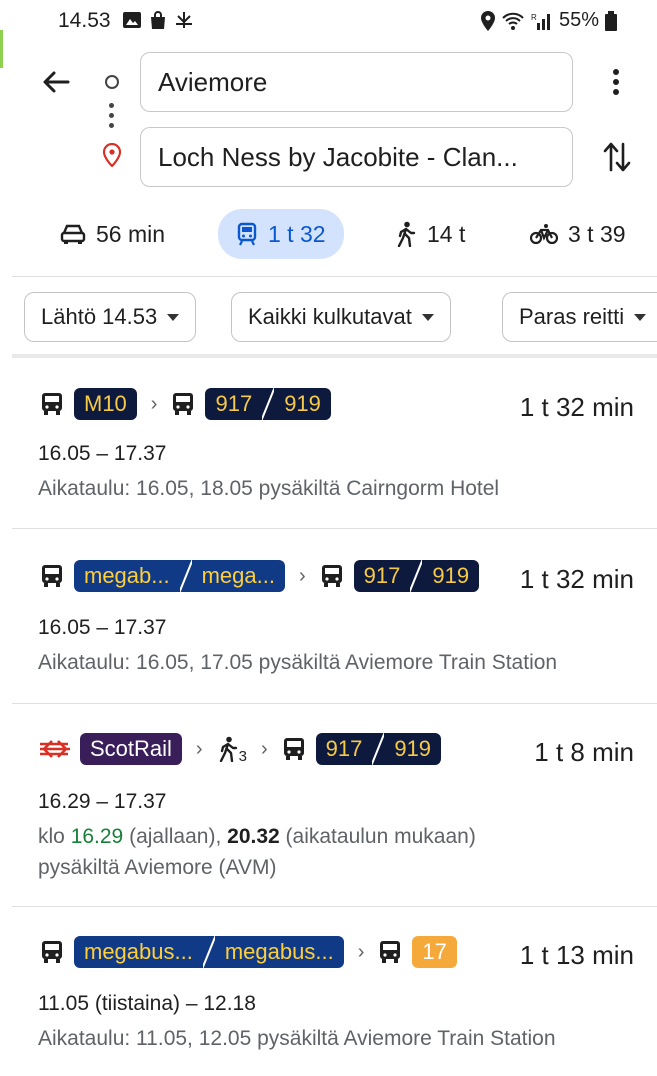 The width and height of the screenshot is (657, 1076). What do you see at coordinates (131, 233) in the screenshot?
I see `mode-car-label: 56 min` at bounding box center [131, 233].